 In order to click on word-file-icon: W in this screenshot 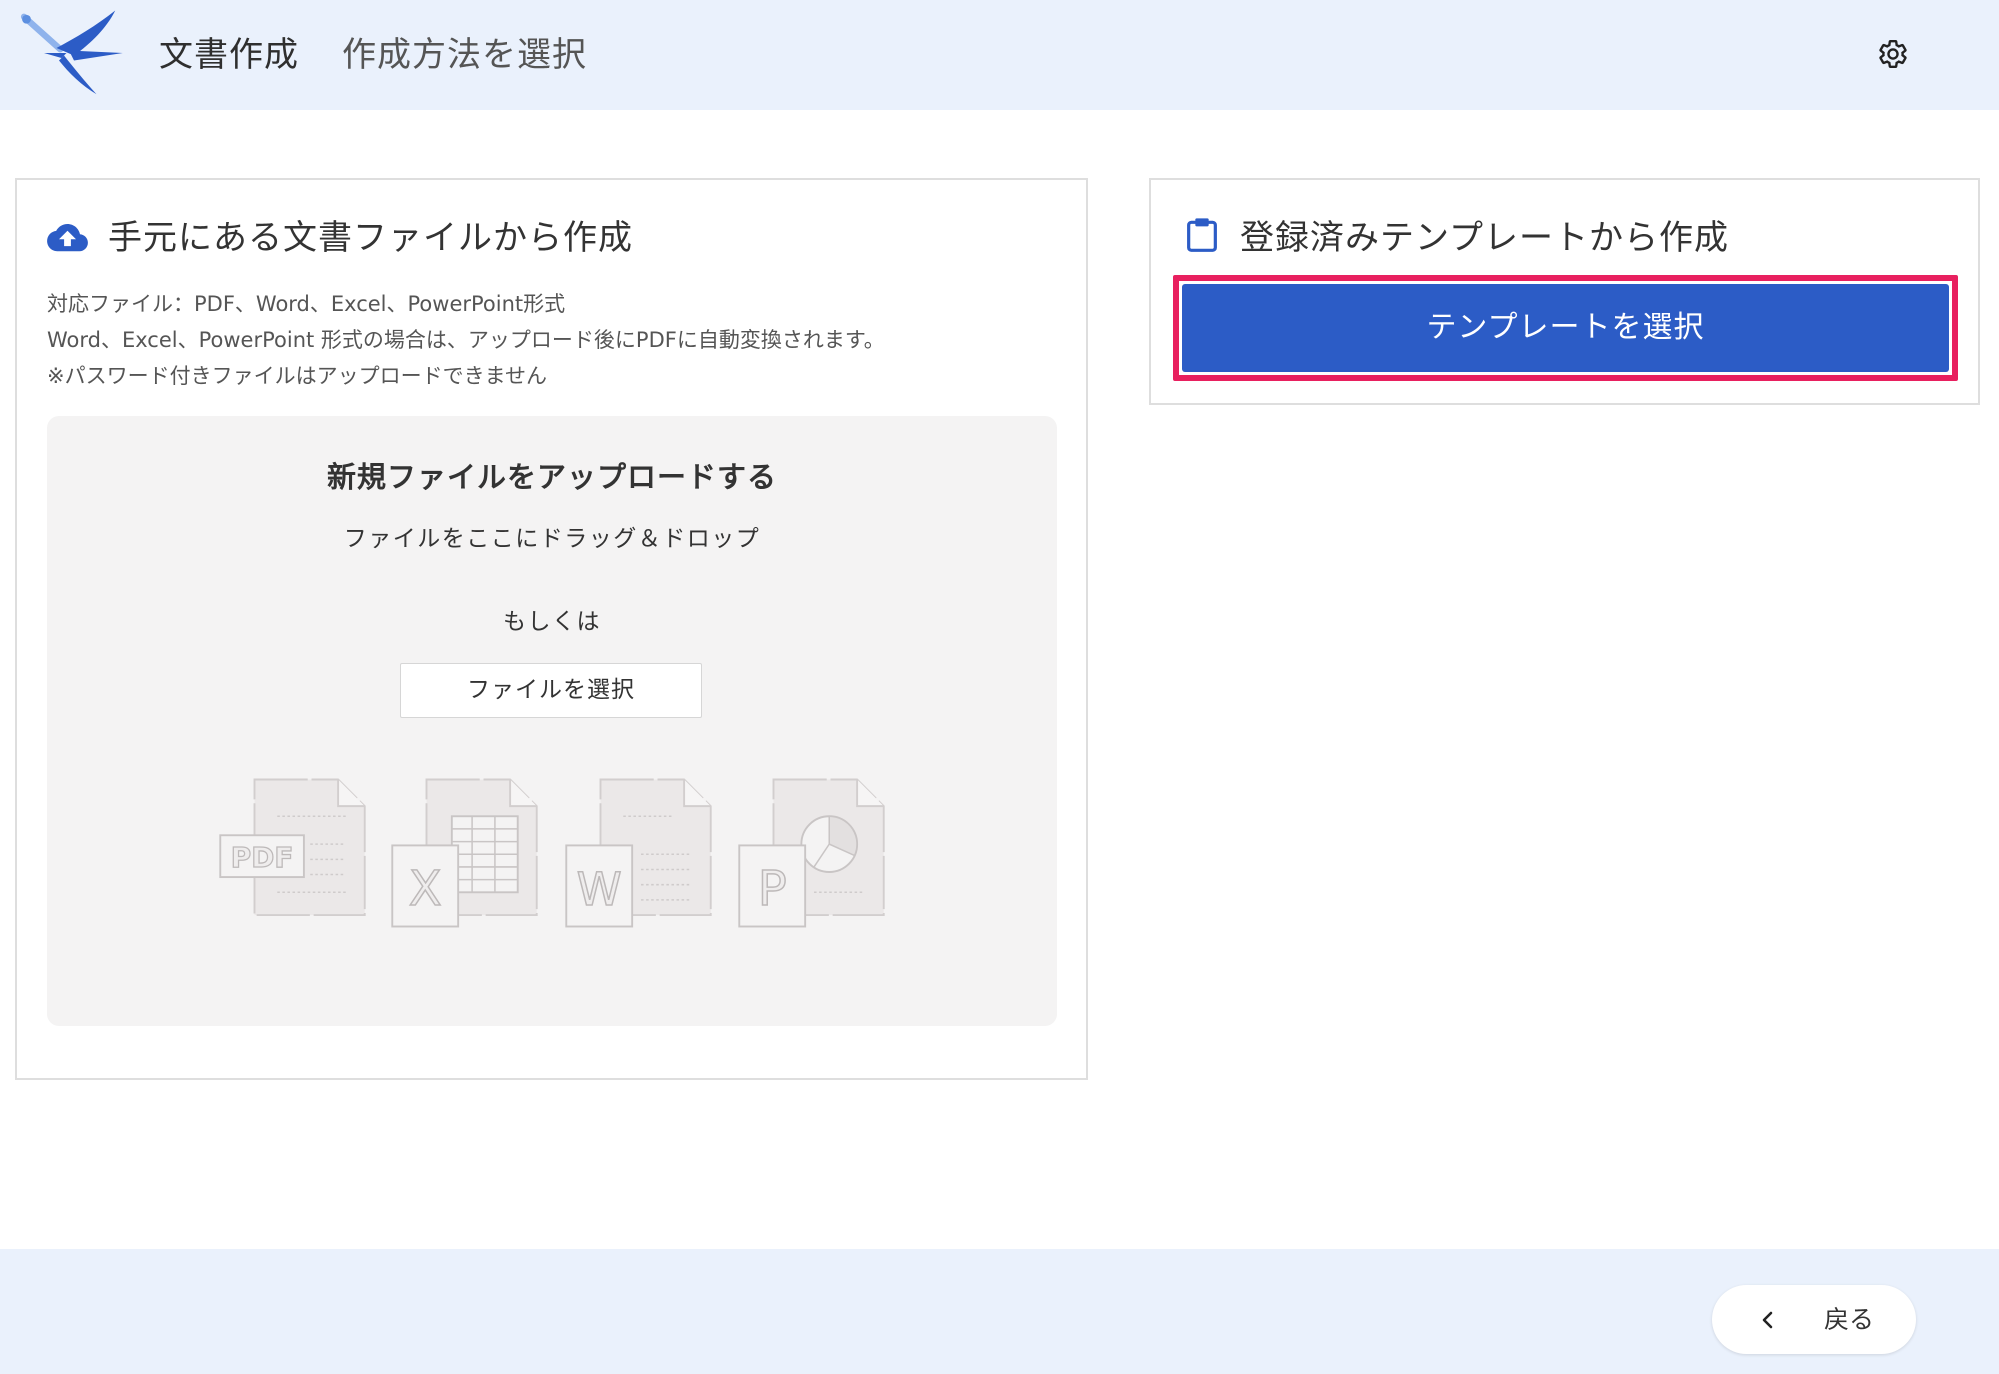, I will do `click(638, 853)`.